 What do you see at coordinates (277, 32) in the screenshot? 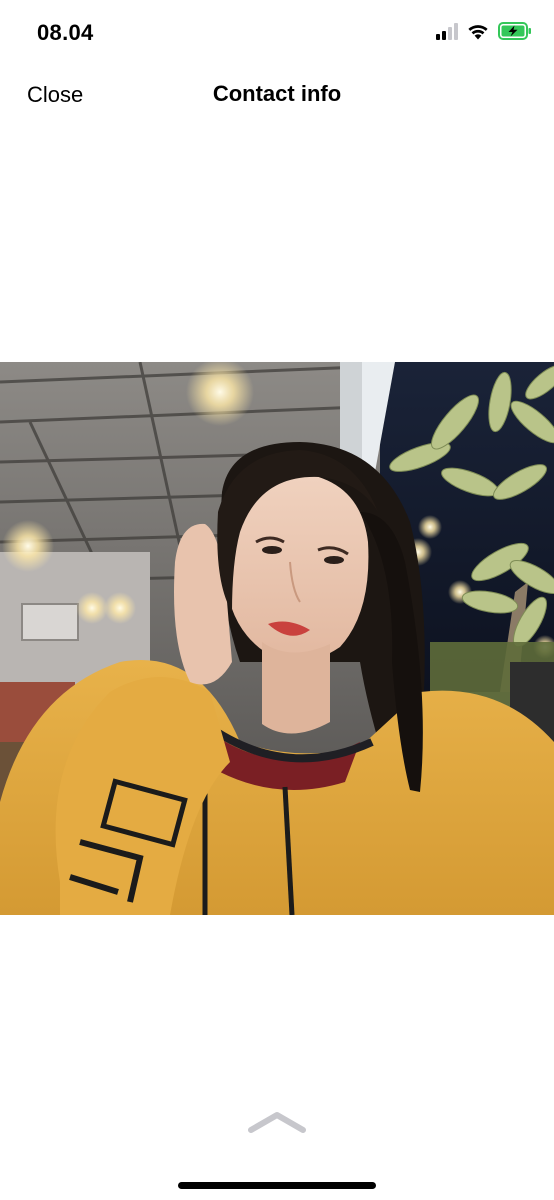
I see `status-bar: 08.04` at bounding box center [277, 32].